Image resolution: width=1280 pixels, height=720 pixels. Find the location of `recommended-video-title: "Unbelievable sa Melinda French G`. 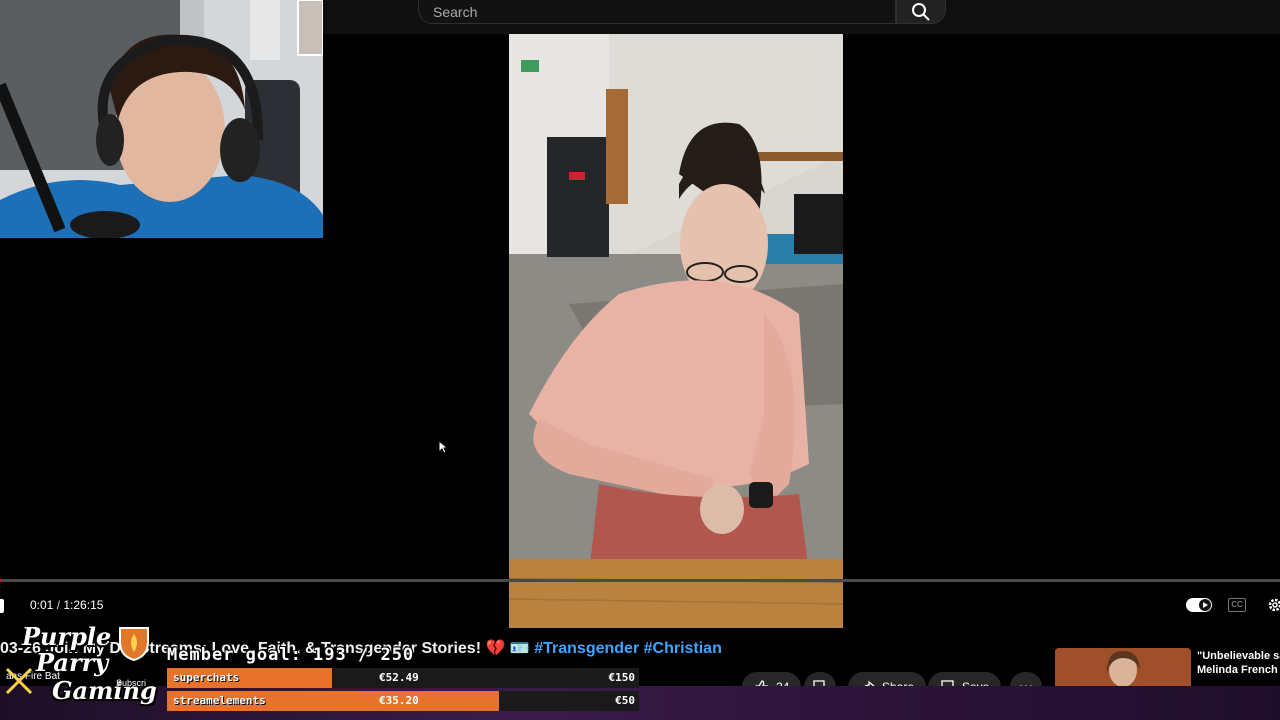

recommended-video-title: "Unbelievable sa Melinda French G is located at coordinates (1238, 663).